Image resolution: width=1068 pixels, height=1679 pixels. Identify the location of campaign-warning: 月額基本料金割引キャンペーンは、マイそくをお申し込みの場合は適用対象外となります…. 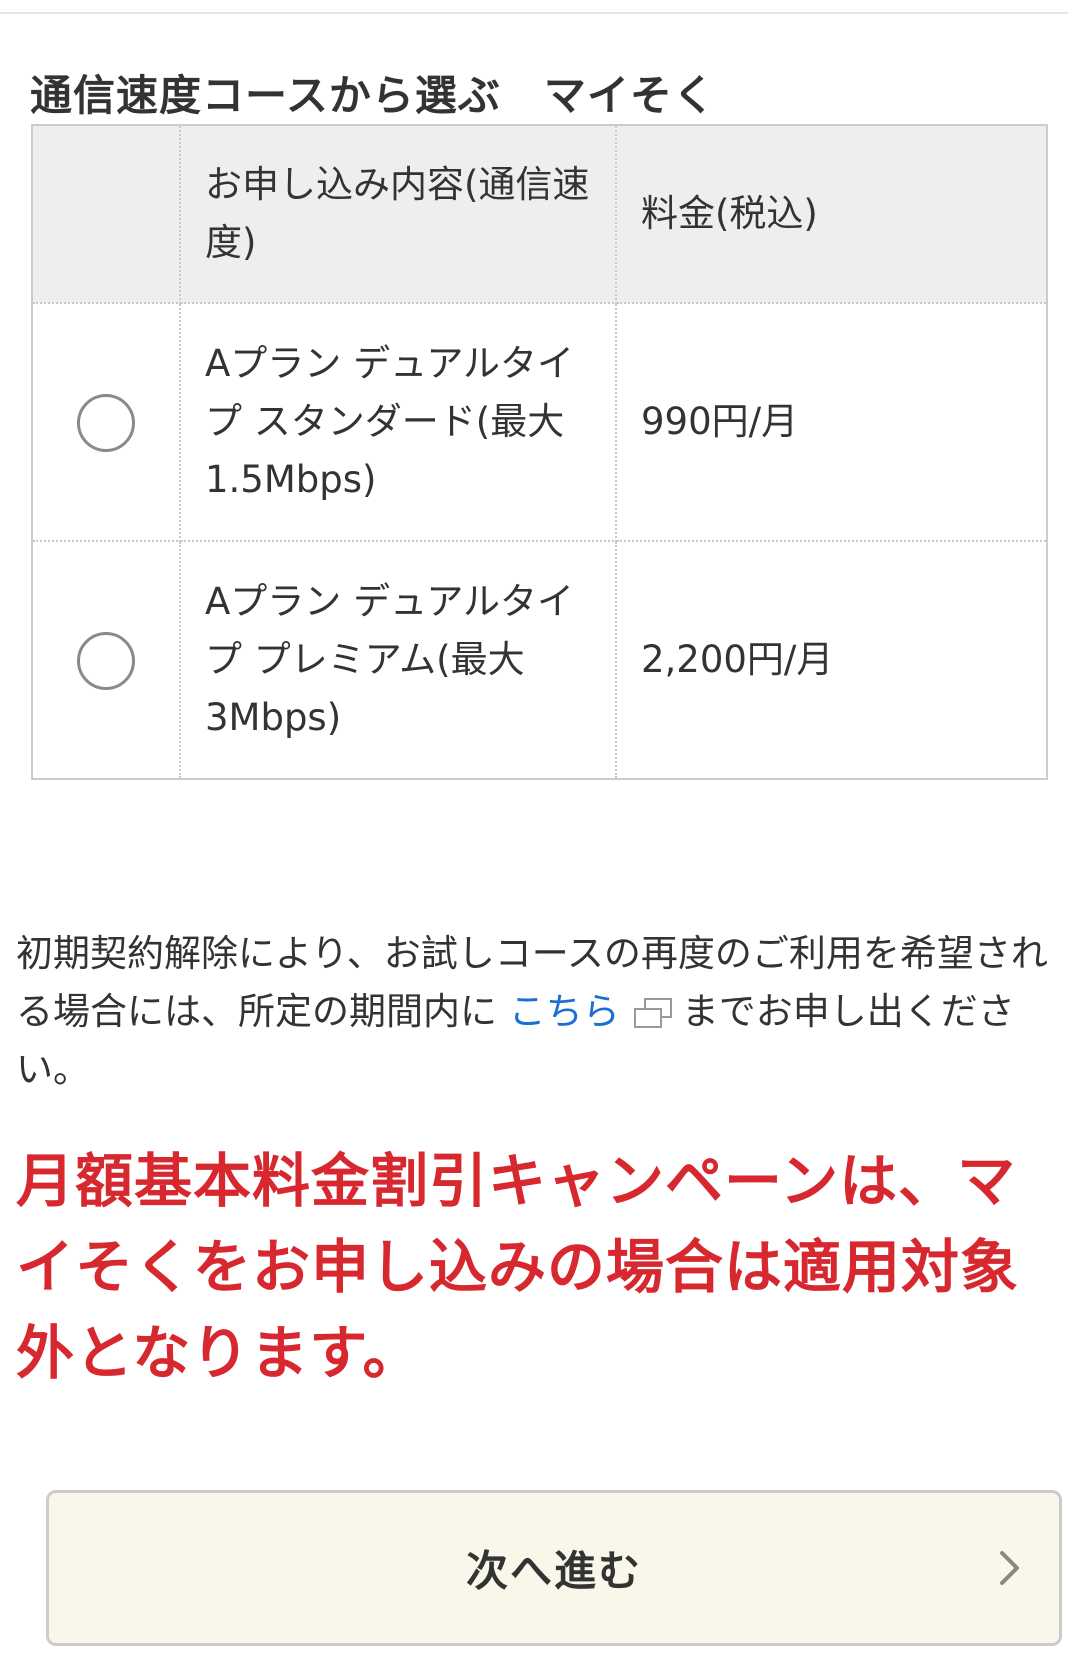
(518, 1267).